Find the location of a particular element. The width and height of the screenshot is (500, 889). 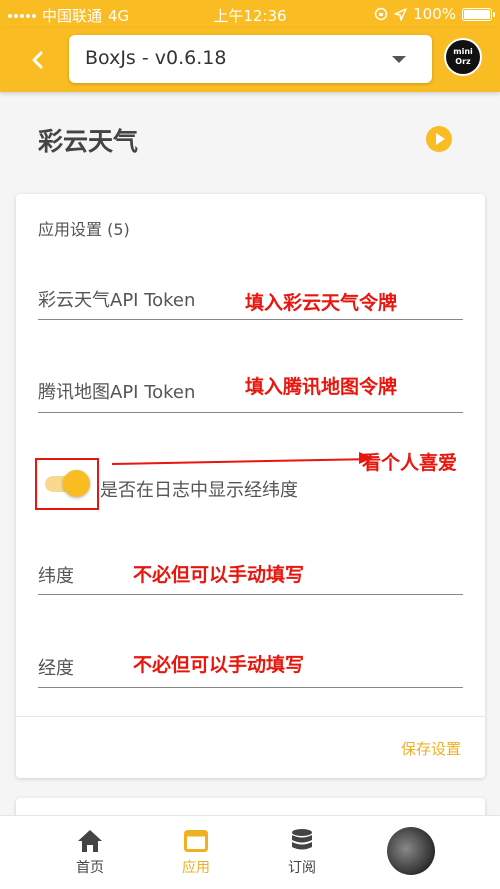

card-title: 应用设置 (5) is located at coordinates (84, 229).